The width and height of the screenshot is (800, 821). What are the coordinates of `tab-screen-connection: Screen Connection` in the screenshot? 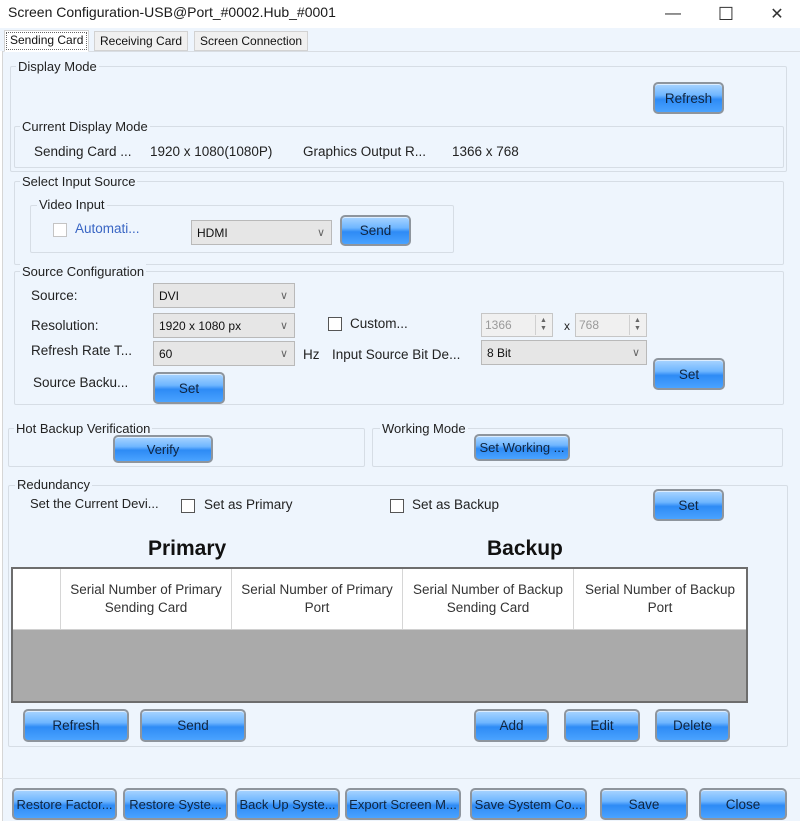 It's located at (251, 41).